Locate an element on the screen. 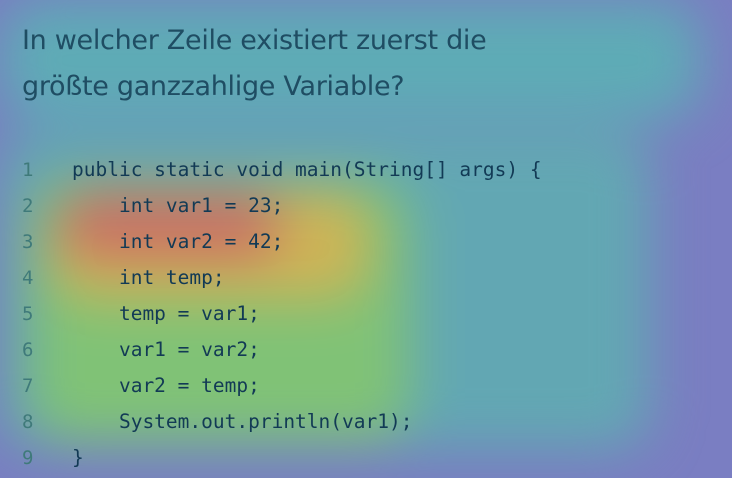 Image resolution: width=732 pixels, height=478 pixels. code-line-6: 6 var1 = var2; is located at coordinates (366, 350).